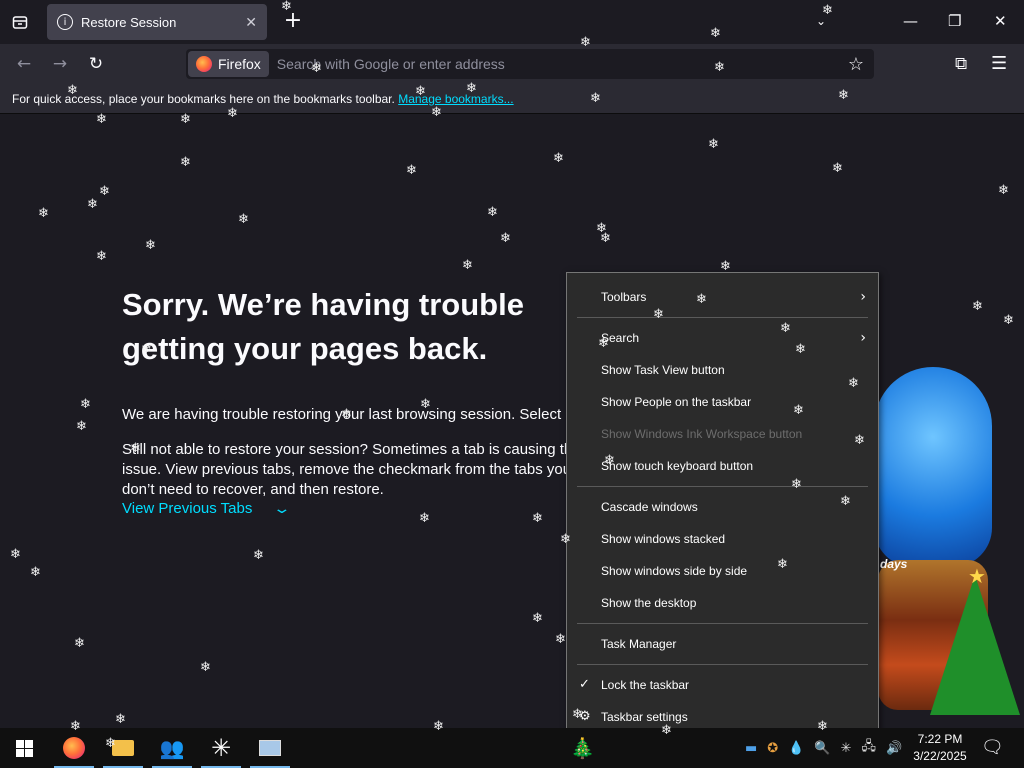 The image size is (1024, 768). I want to click on tray-snowflake-icon: ✳, so click(846, 748).